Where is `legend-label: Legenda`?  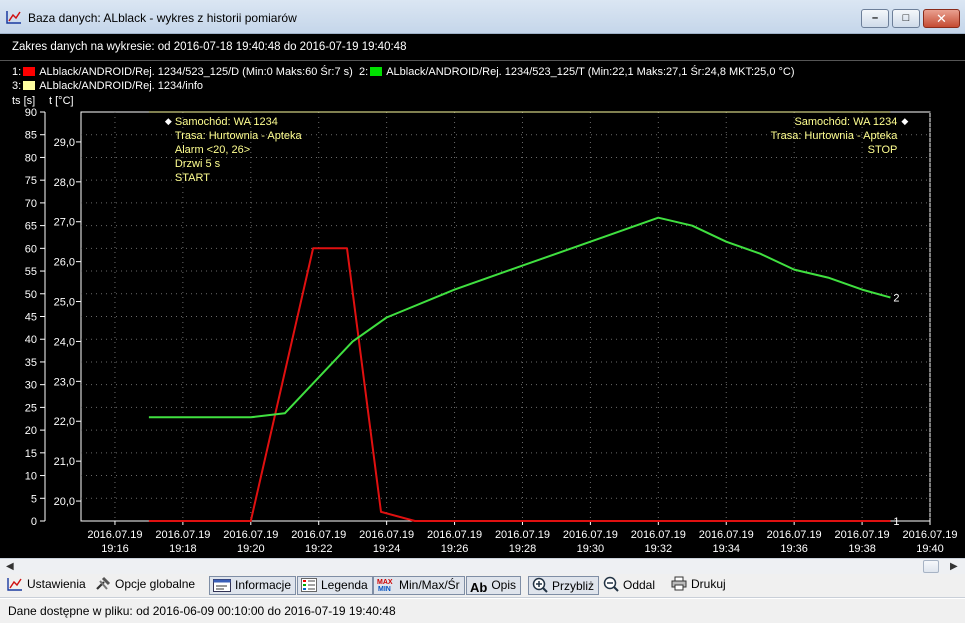 legend-label: Legenda is located at coordinates (344, 585).